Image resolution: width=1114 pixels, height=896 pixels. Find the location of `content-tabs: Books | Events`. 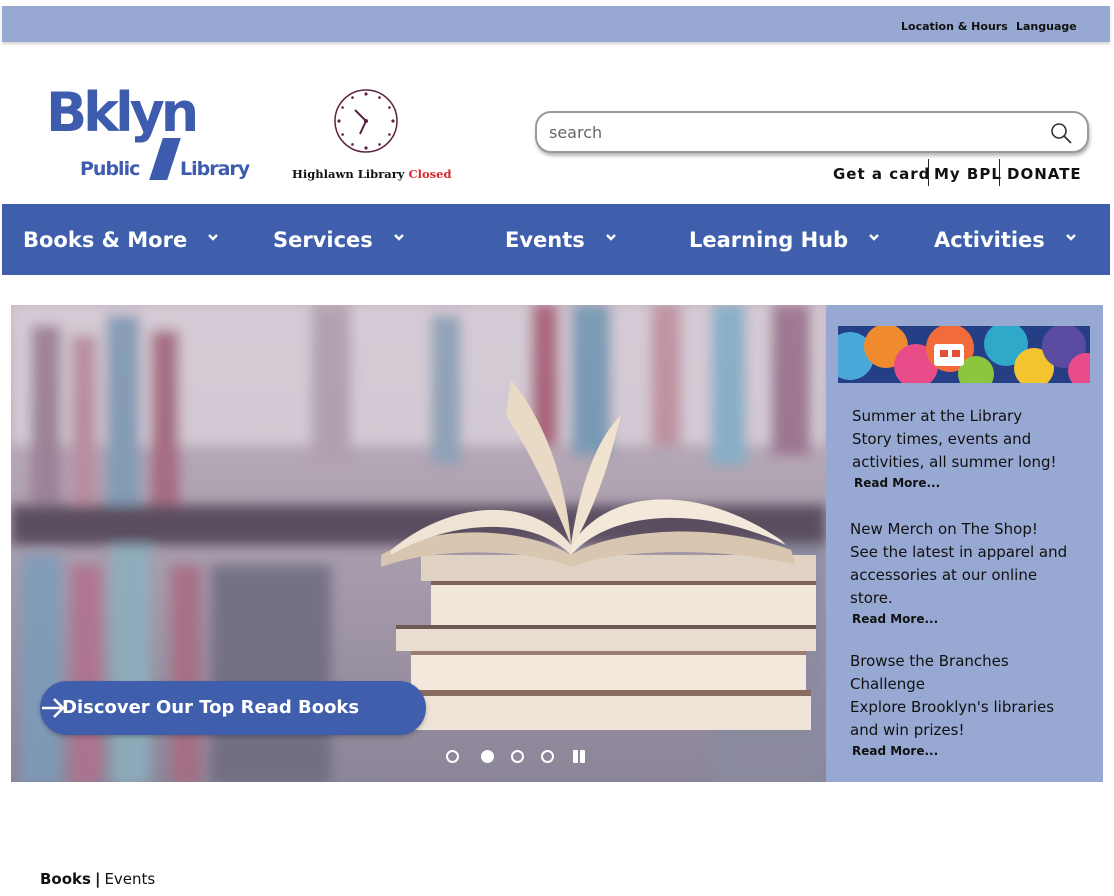

content-tabs: Books | Events is located at coordinates (97, 879).